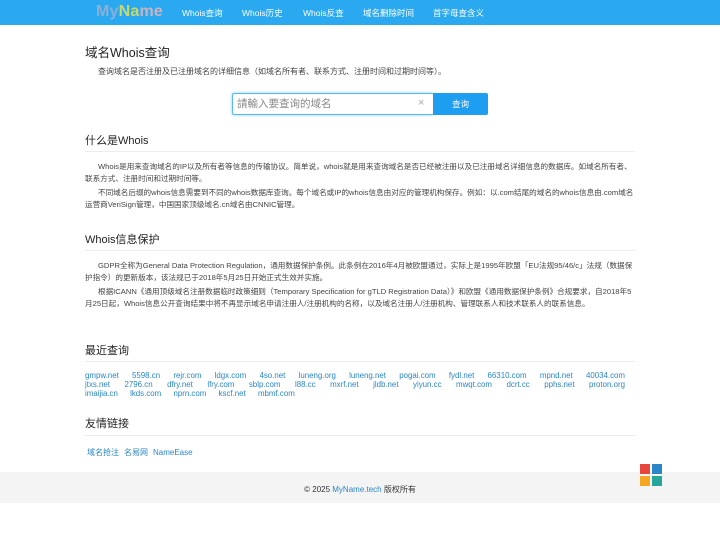 This screenshot has height=540, width=720. What do you see at coordinates (367, 375) in the screenshot?
I see `recent-domain-link: luneng.net` at bounding box center [367, 375].